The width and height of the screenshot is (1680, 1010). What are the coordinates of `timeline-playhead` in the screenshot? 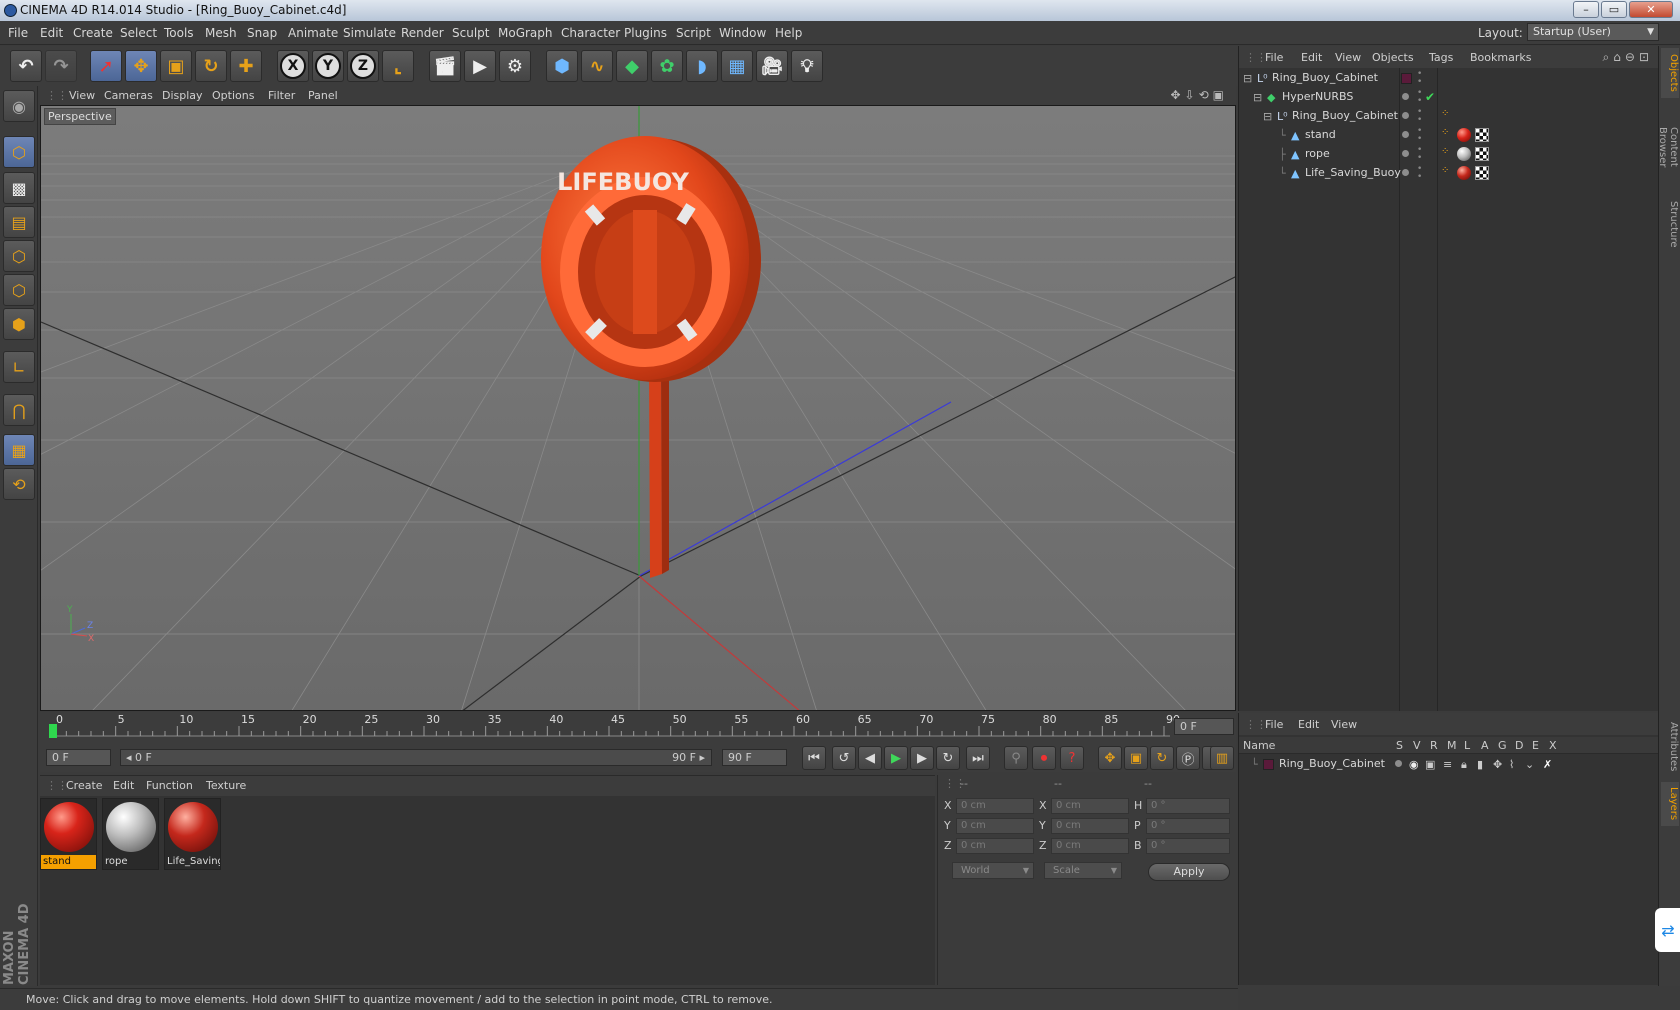 It's located at (53, 731).